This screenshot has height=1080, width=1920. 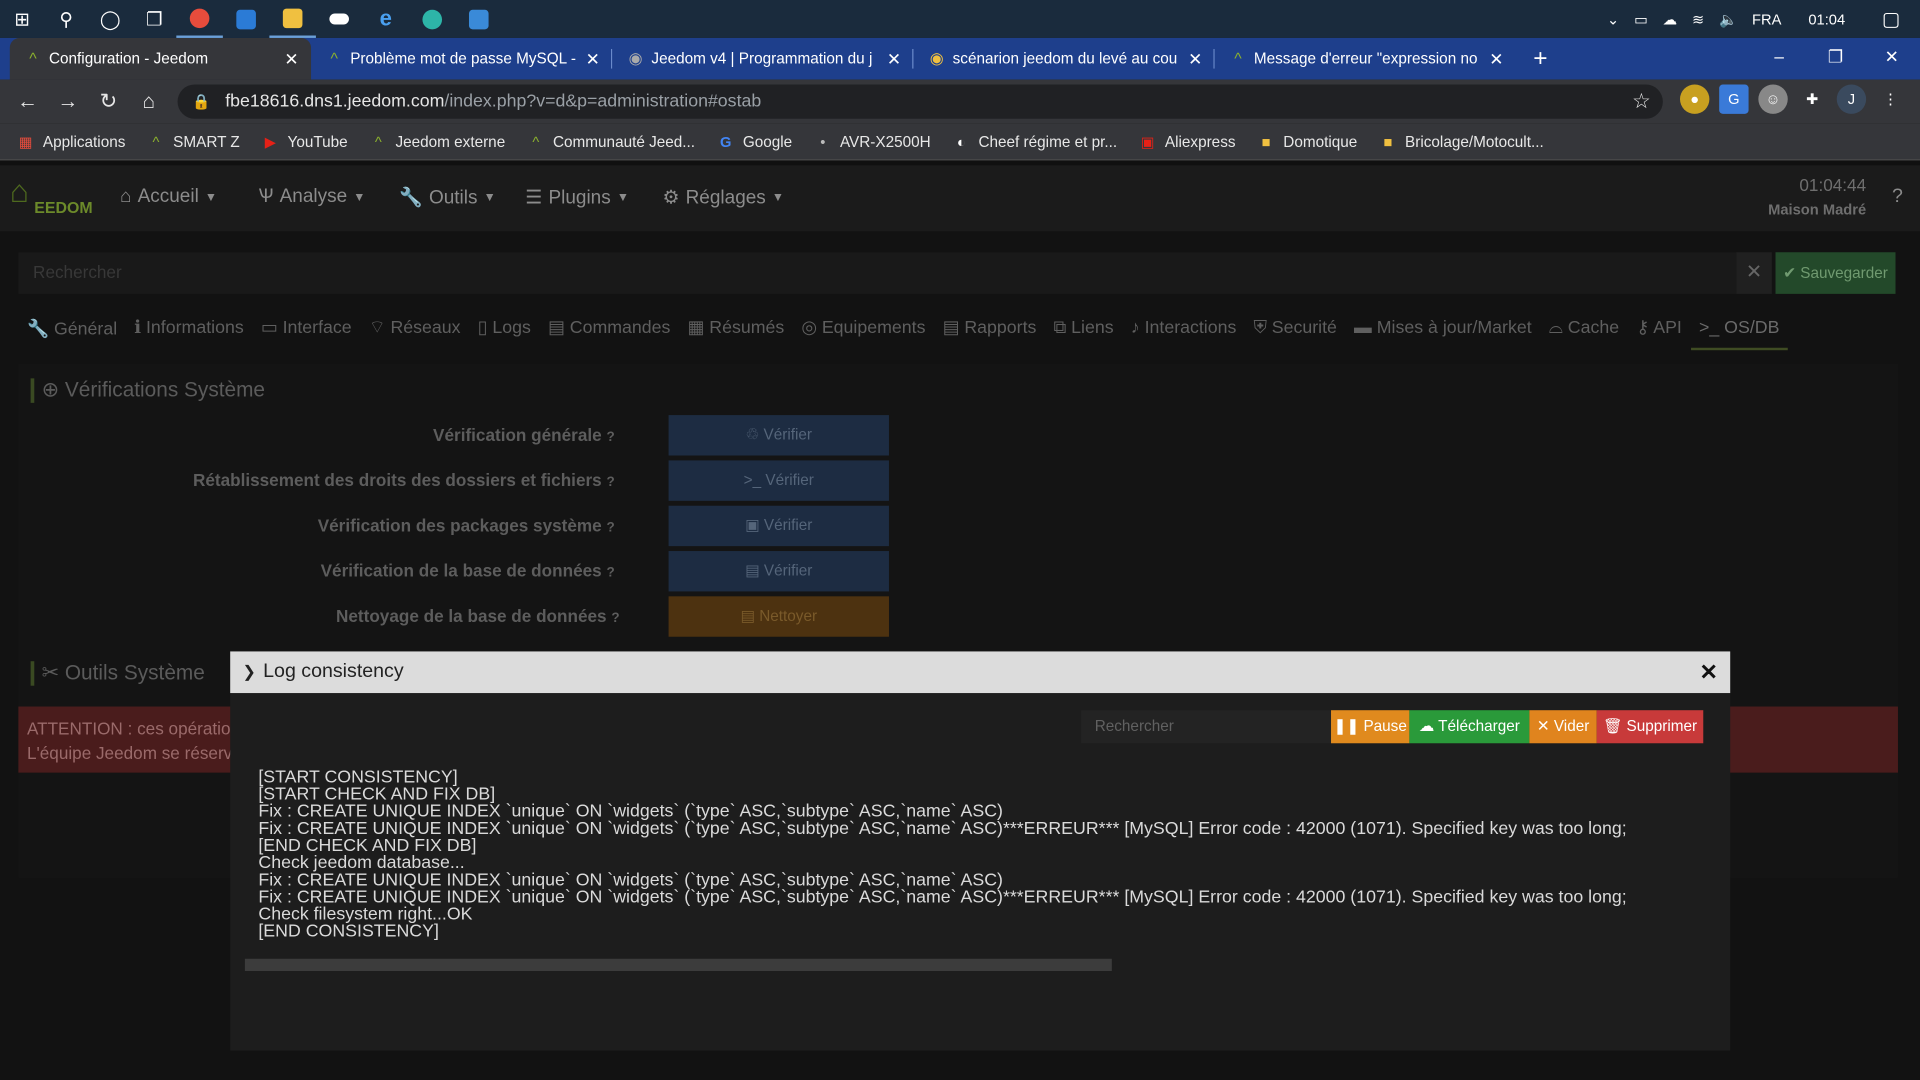 I want to click on pause-button: ❚❚ Pause, so click(x=1370, y=727).